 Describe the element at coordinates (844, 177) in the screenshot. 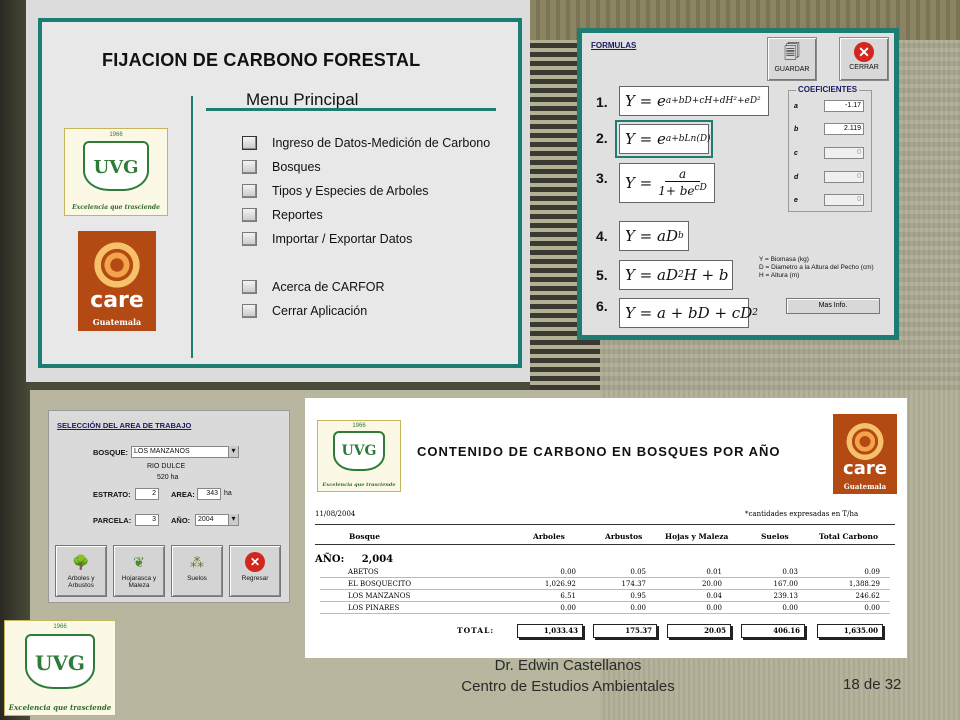

I see `coef-d-input: 0` at that location.